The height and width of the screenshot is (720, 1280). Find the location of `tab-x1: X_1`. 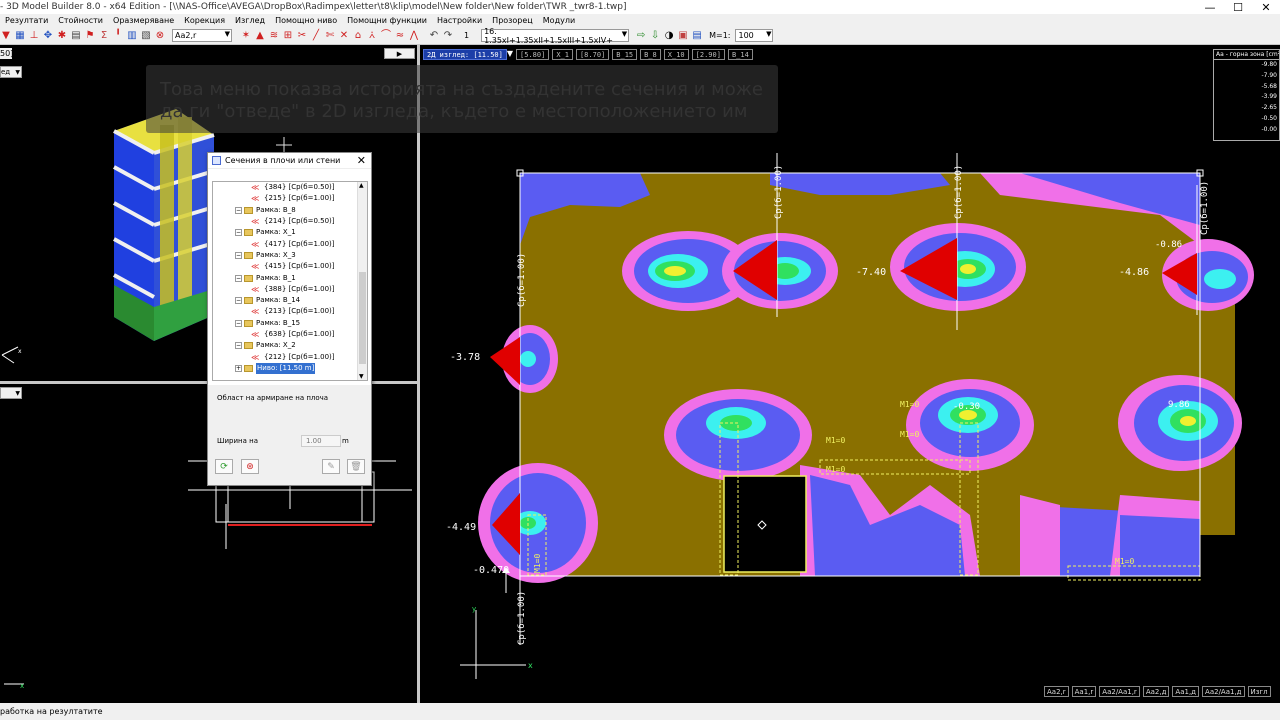

tab-x1: X_1 is located at coordinates (562, 54).